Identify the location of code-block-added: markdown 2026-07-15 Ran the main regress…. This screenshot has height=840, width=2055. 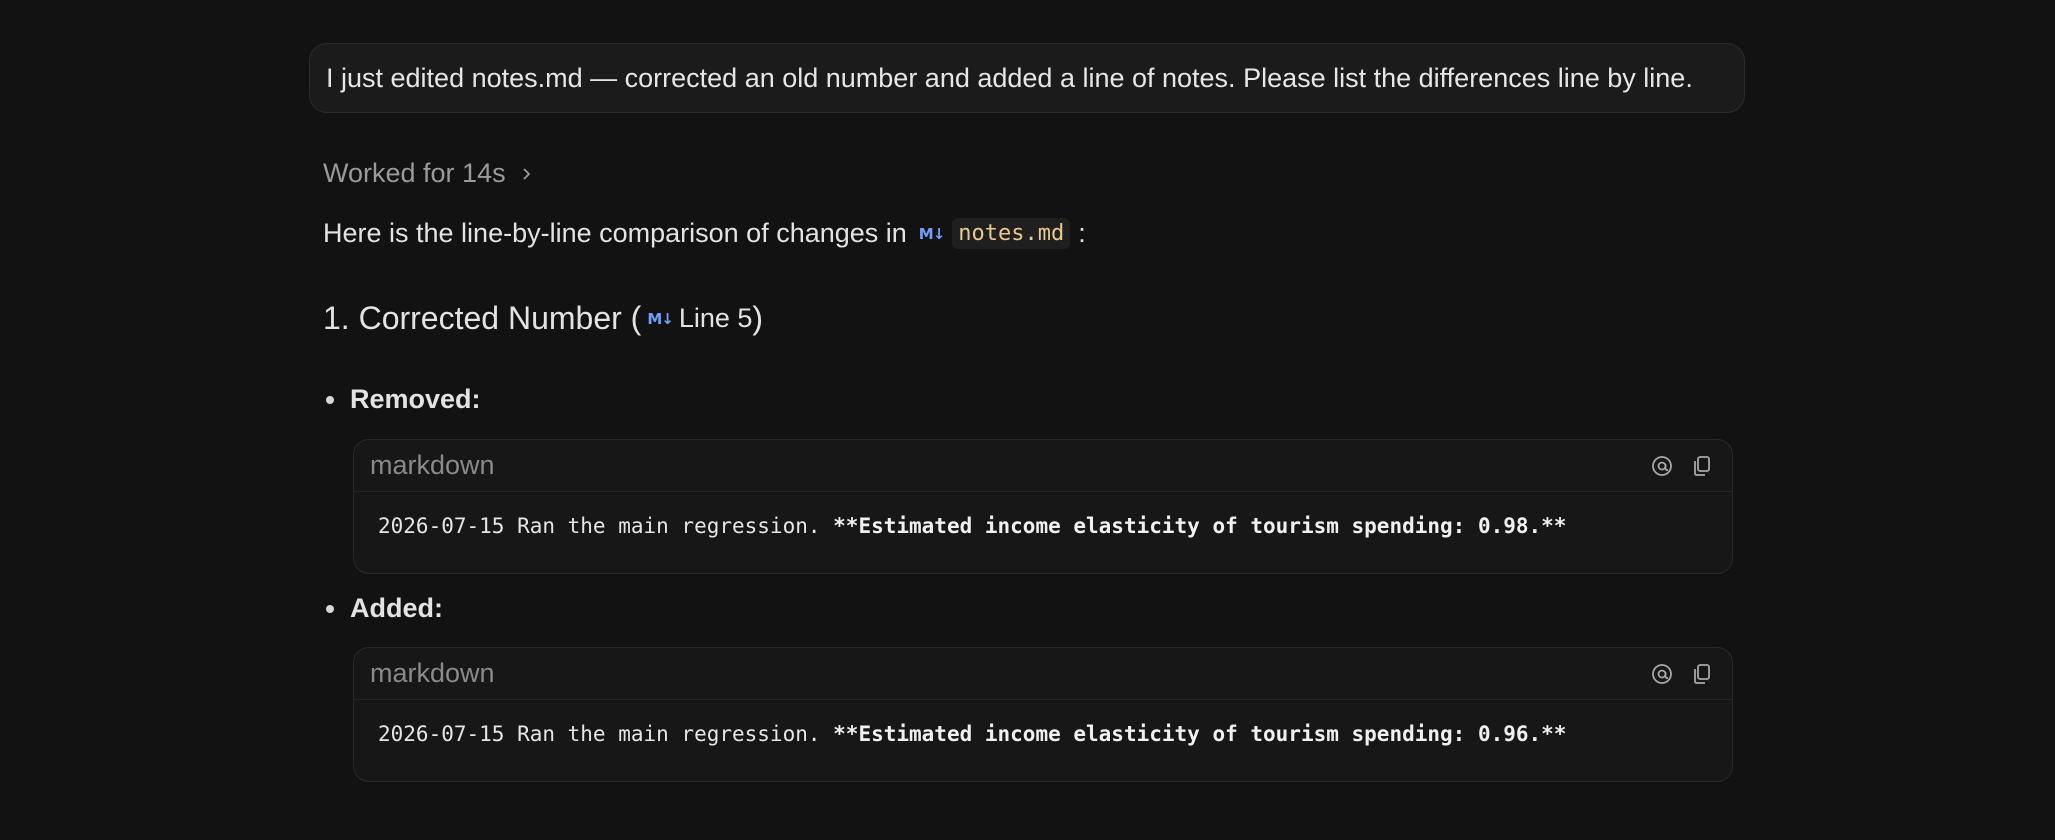
(1043, 714).